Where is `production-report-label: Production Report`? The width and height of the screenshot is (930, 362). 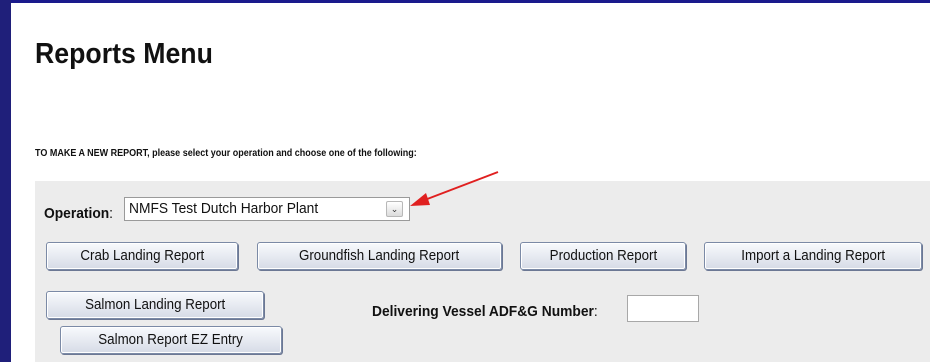
production-report-label: Production Report is located at coordinates (603, 256).